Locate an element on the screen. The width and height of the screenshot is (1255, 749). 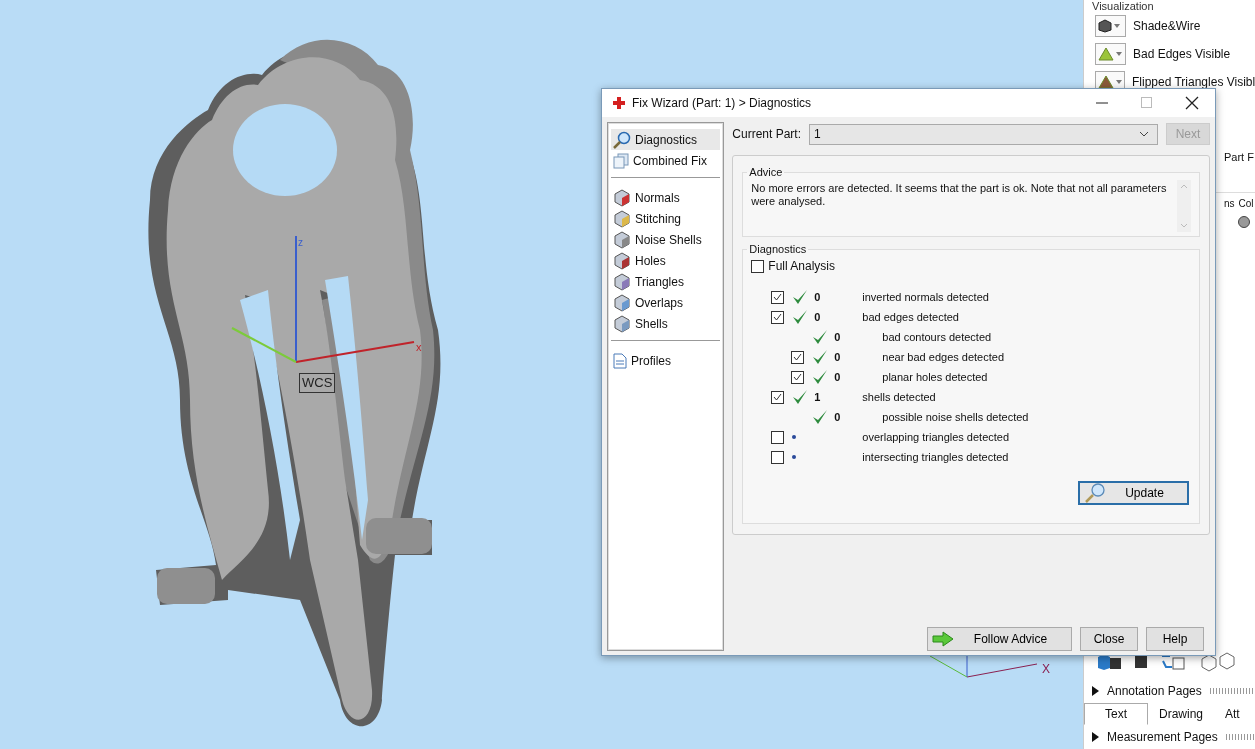
axis-label: x is located at coordinates (419, 347).